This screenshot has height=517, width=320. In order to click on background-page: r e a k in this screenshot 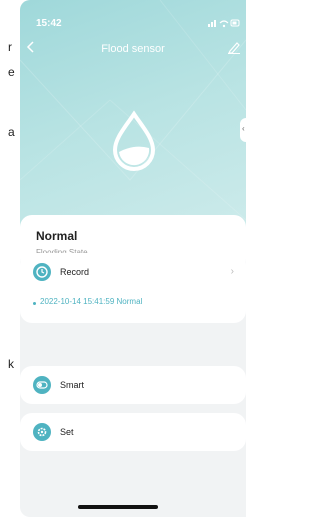, I will do `click(10, 258)`.